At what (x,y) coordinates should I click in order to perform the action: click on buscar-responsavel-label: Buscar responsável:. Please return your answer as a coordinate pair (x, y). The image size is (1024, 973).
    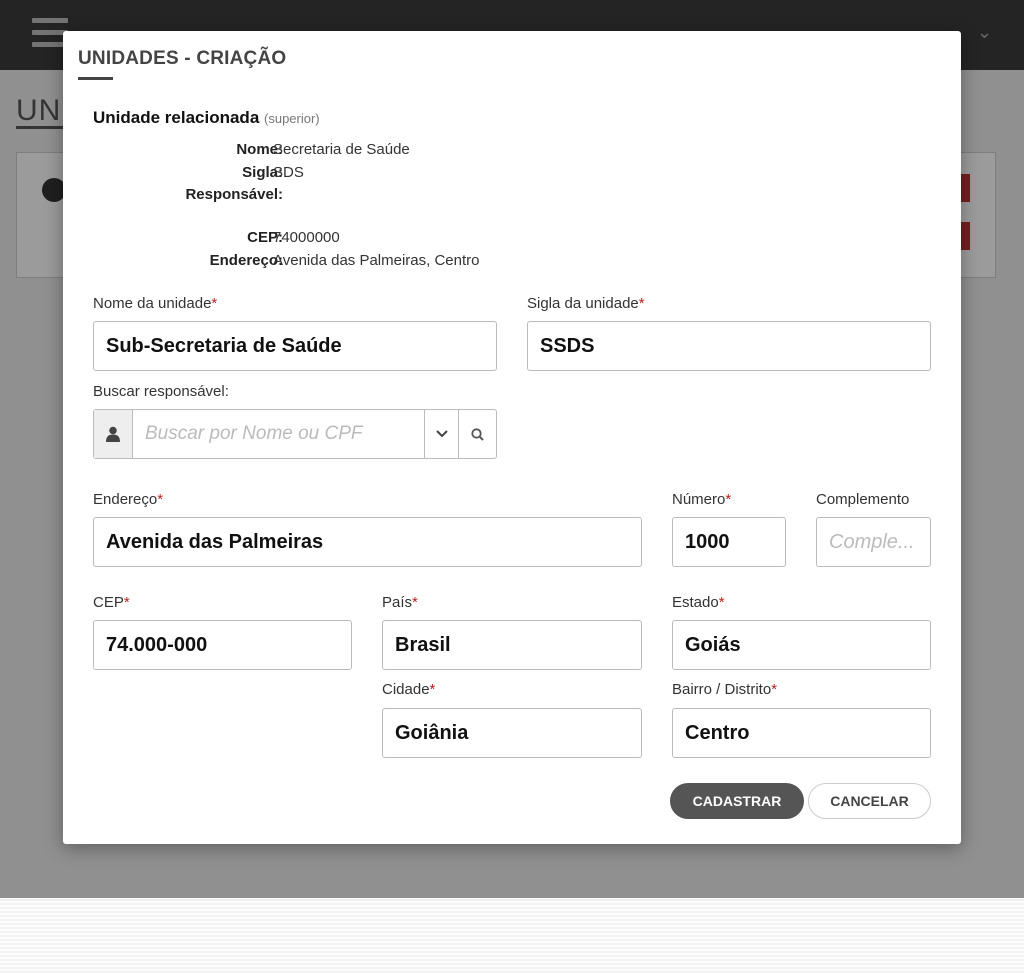
    Looking at the image, I should click on (161, 391).